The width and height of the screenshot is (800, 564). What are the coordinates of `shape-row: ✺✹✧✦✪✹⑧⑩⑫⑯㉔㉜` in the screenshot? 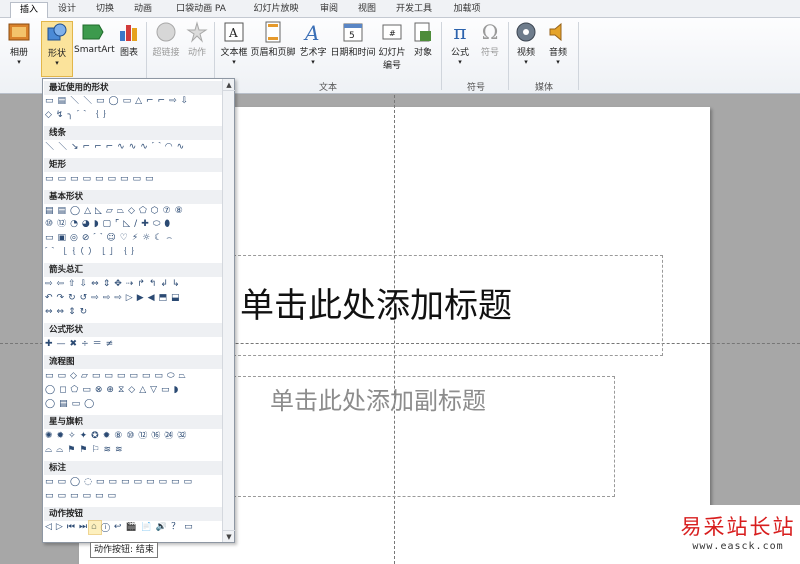 It's located at (133, 437).